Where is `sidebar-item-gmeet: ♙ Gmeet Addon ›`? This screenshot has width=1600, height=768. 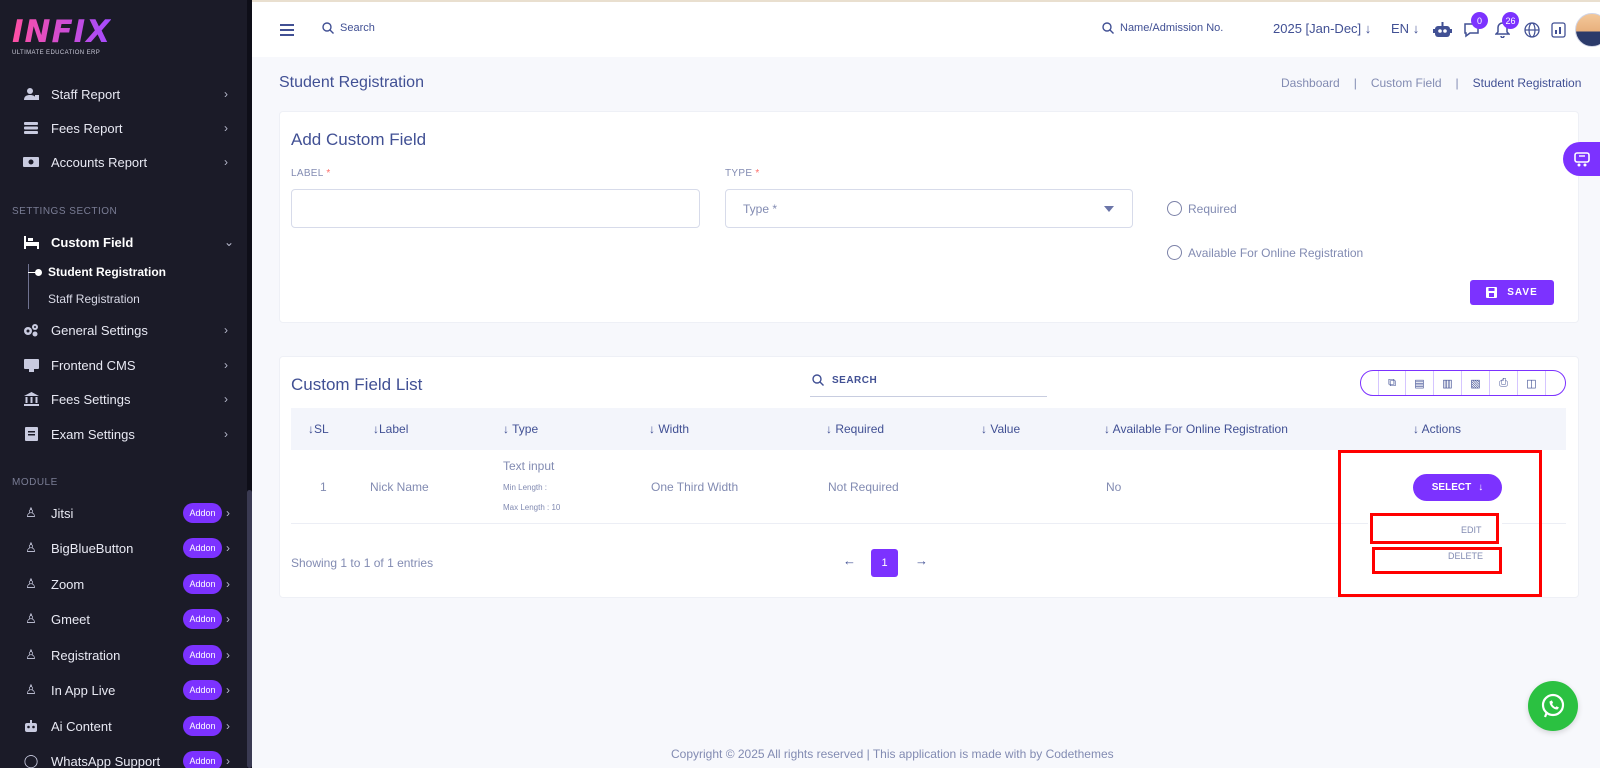 sidebar-item-gmeet: ♙ Gmeet Addon › is located at coordinates (121, 619).